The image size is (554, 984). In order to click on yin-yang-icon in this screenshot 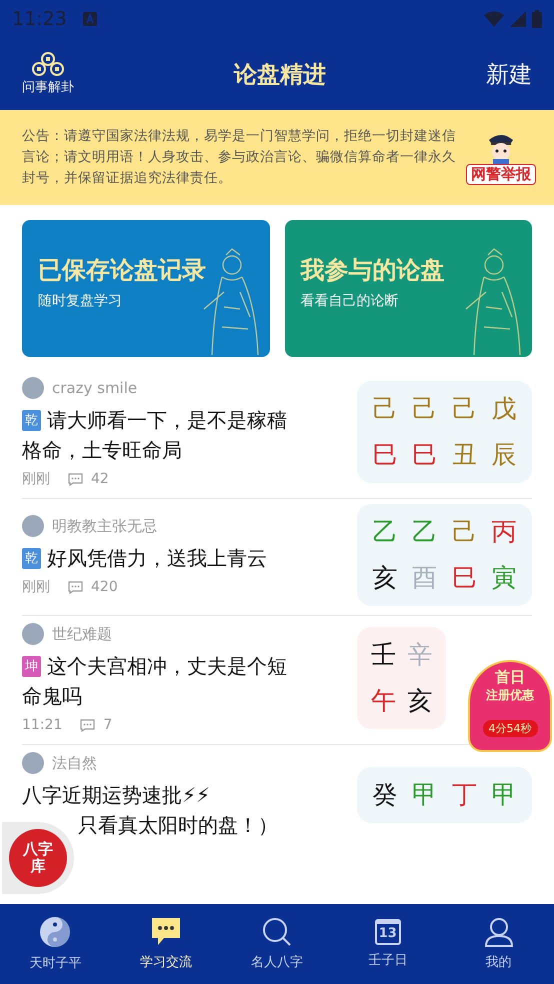, I will do `click(55, 932)`.